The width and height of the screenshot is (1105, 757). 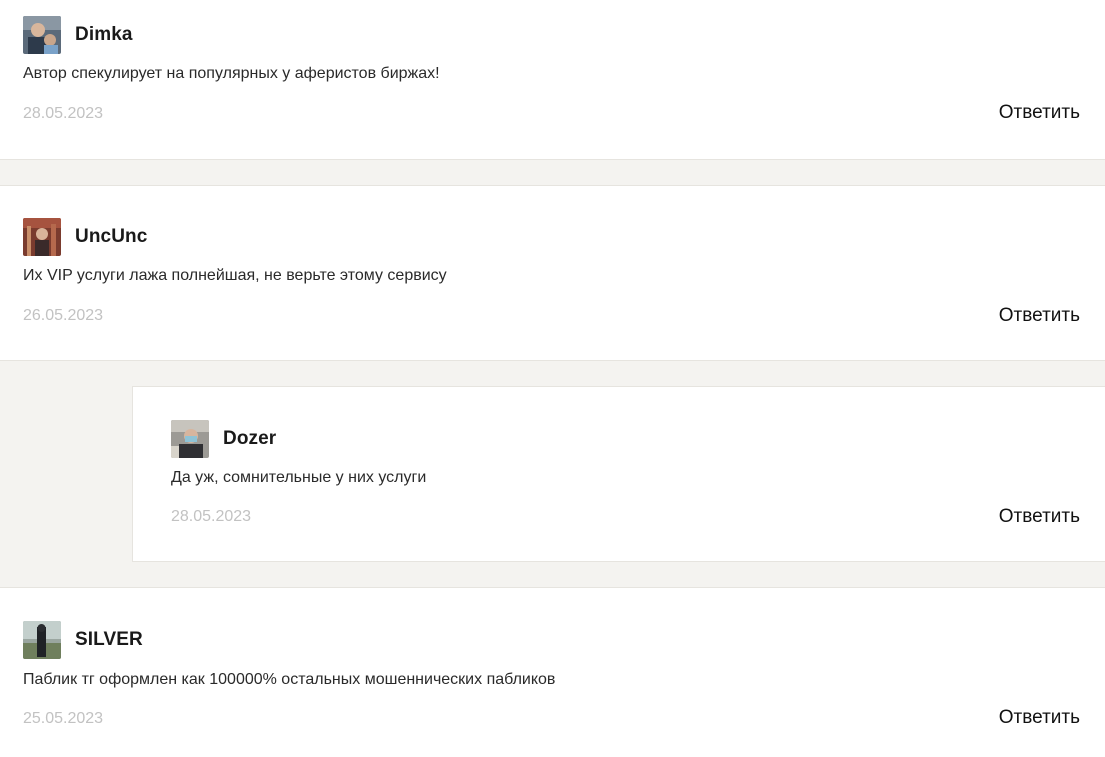 I want to click on comment-header: SILVER, so click(x=83, y=640).